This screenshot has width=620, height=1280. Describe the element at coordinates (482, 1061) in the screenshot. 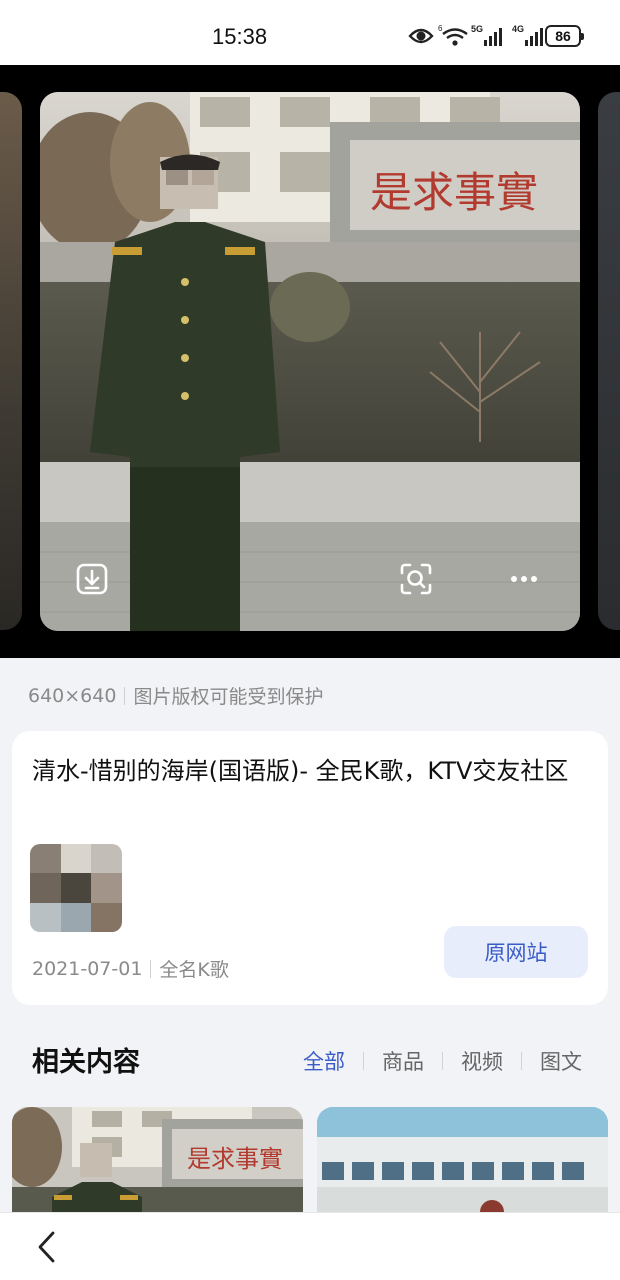

I see `tab-videos: 视频` at that location.